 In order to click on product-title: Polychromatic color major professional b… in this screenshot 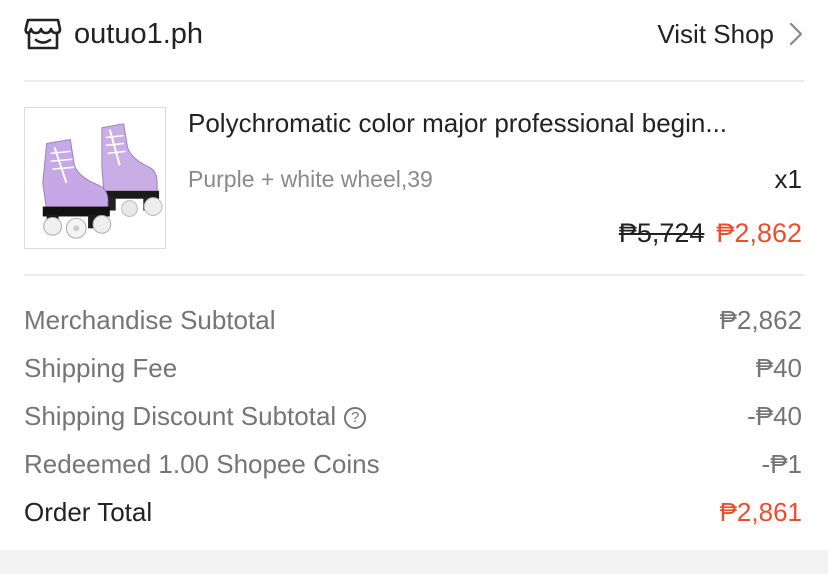, I will do `click(496, 123)`.